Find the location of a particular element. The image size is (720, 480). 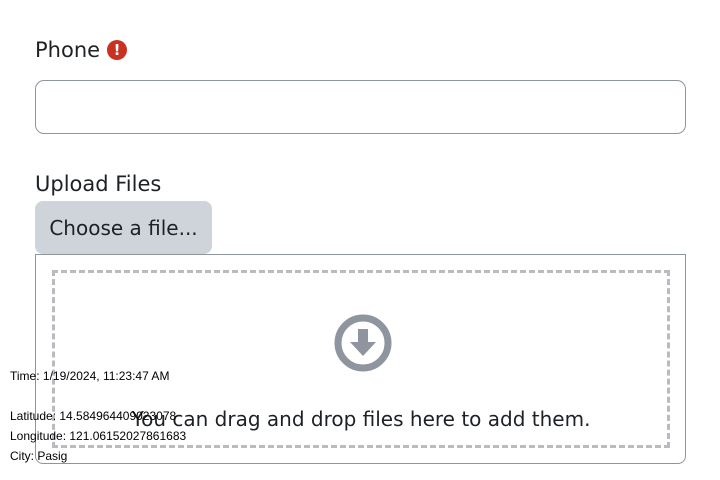

required-exclamation-icon: ! is located at coordinates (117, 50).